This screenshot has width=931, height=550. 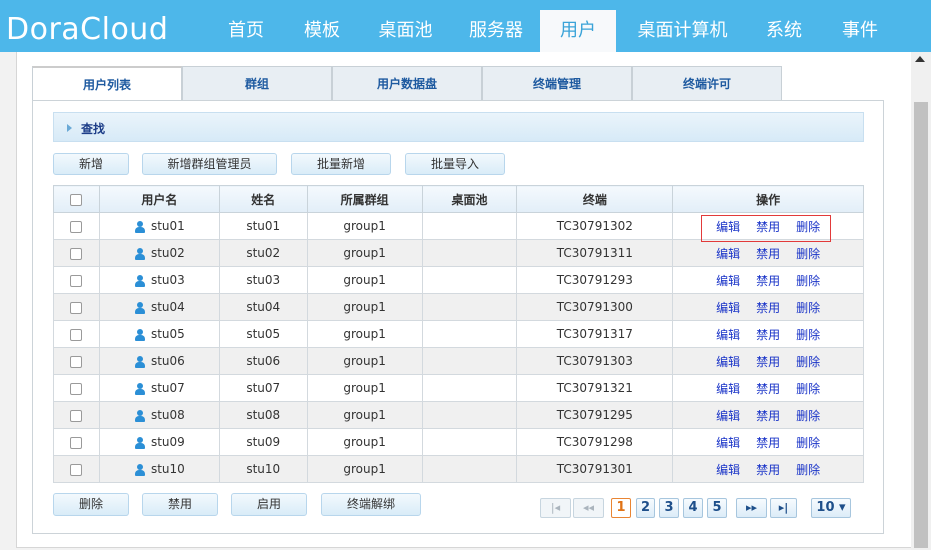 What do you see at coordinates (180, 504) in the screenshot?
I see `bulk-disable-button: 禁用` at bounding box center [180, 504].